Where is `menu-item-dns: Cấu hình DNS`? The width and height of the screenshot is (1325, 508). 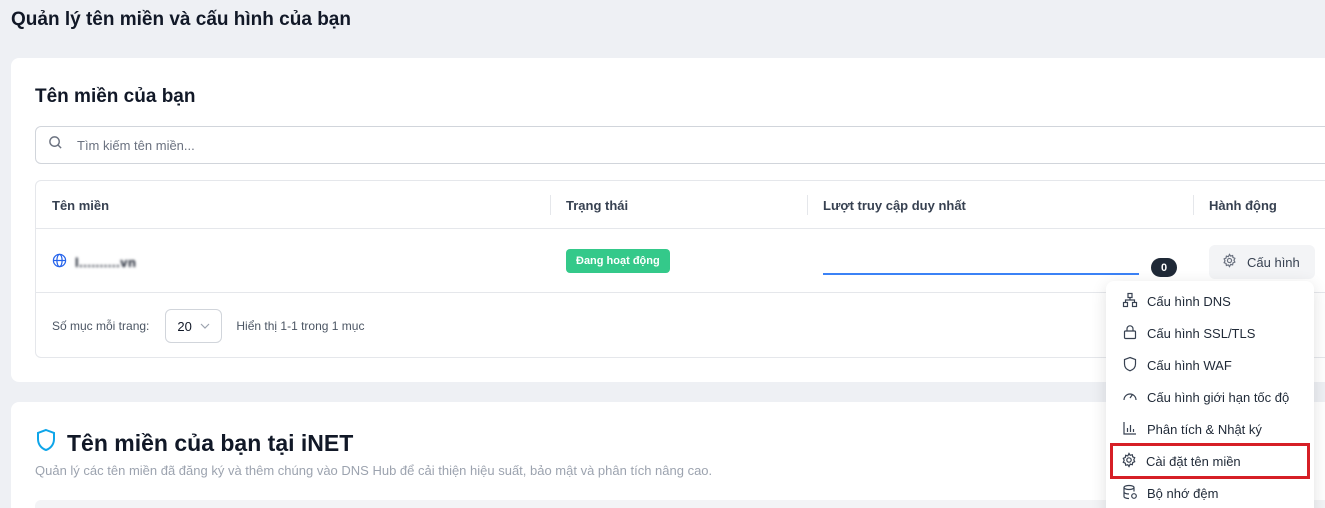 menu-item-dns: Cấu hình DNS is located at coordinates (1210, 301).